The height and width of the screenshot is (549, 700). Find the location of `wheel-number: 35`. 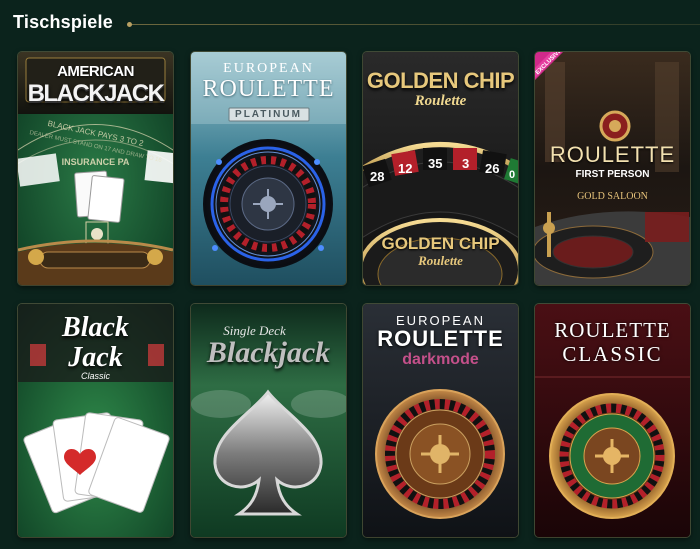

wheel-number: 35 is located at coordinates (435, 163).